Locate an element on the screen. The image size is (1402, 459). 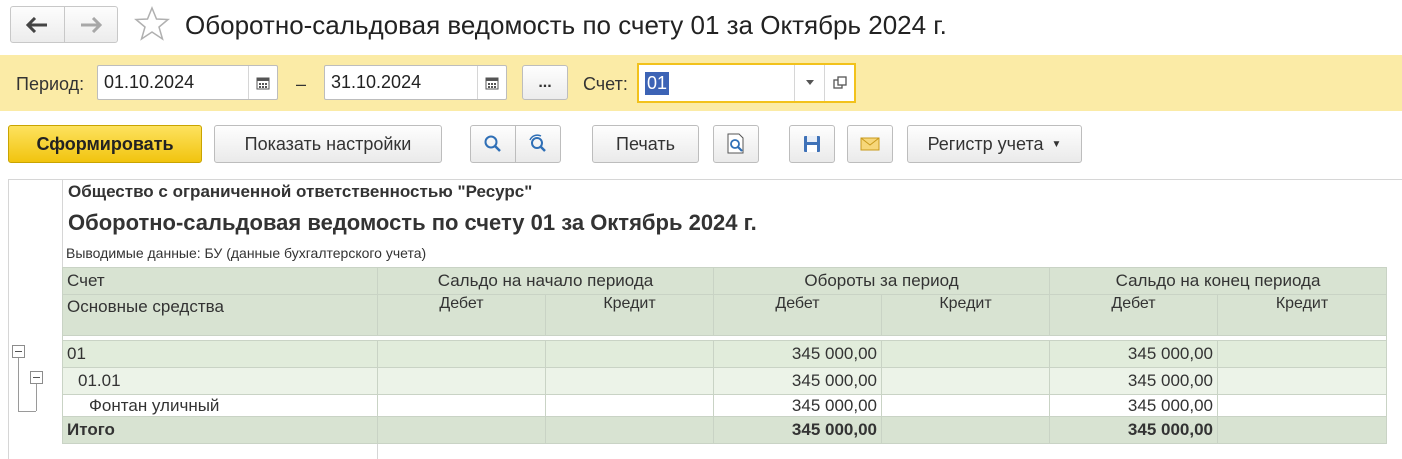
header-opening-balance: Сальдо на начало периода is located at coordinates (545, 281).